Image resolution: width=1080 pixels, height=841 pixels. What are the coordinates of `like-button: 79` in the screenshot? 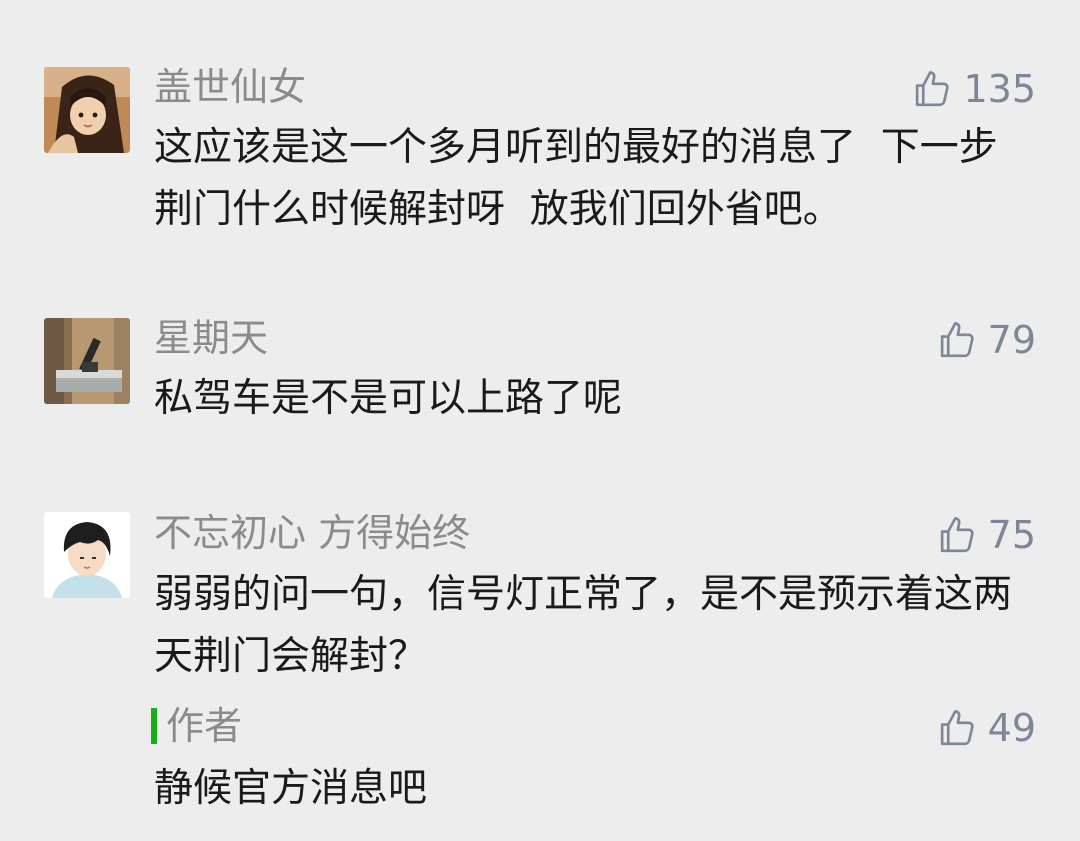 It's located at (986, 340).